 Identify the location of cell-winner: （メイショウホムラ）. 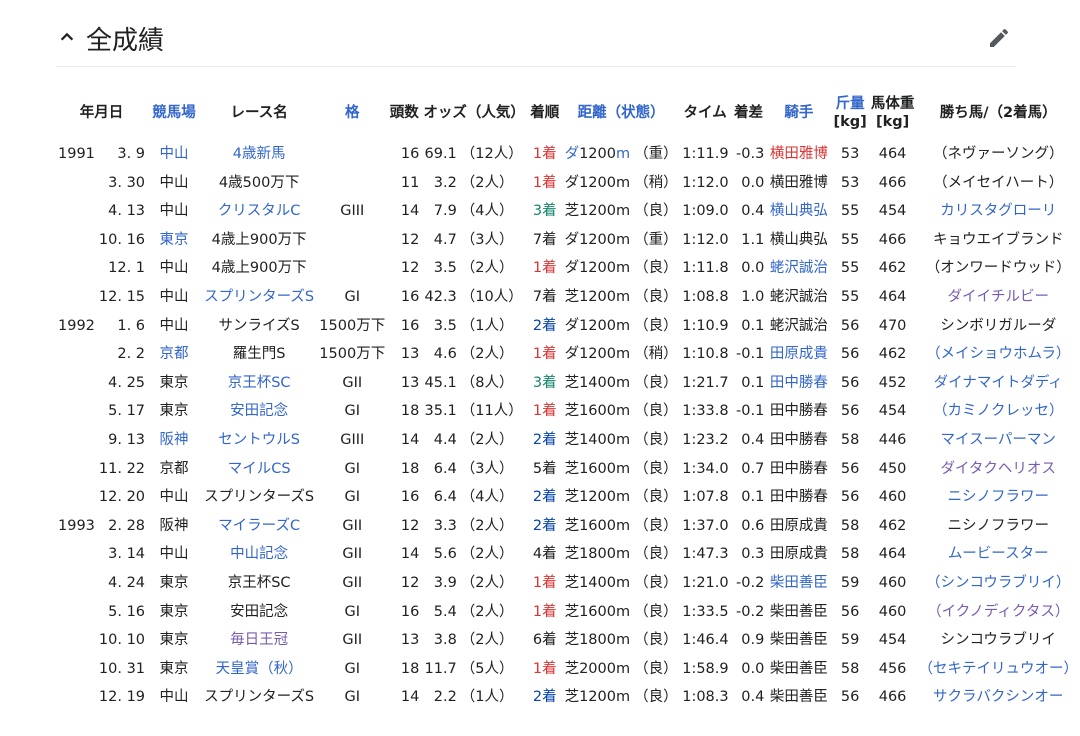
(998, 354).